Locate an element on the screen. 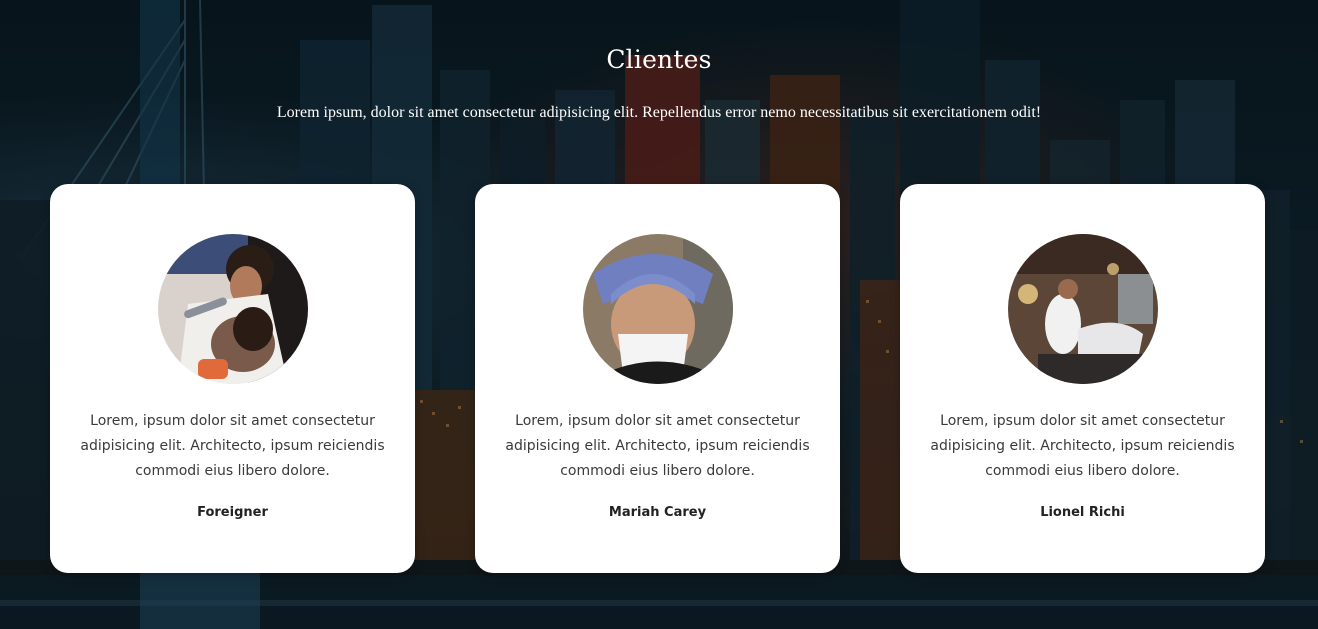 This screenshot has width=1318, height=629. client-name: Lionel Richi is located at coordinates (1082, 512).